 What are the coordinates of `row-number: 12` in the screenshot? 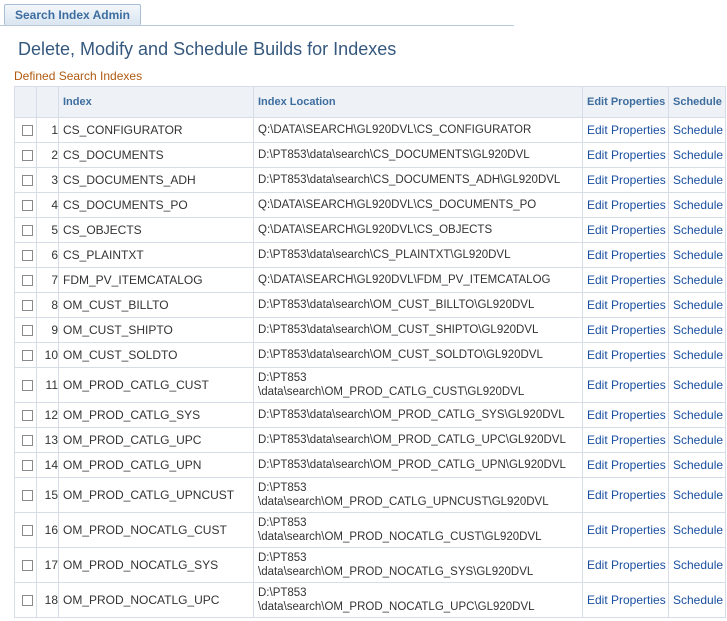 It's located at (47, 415).